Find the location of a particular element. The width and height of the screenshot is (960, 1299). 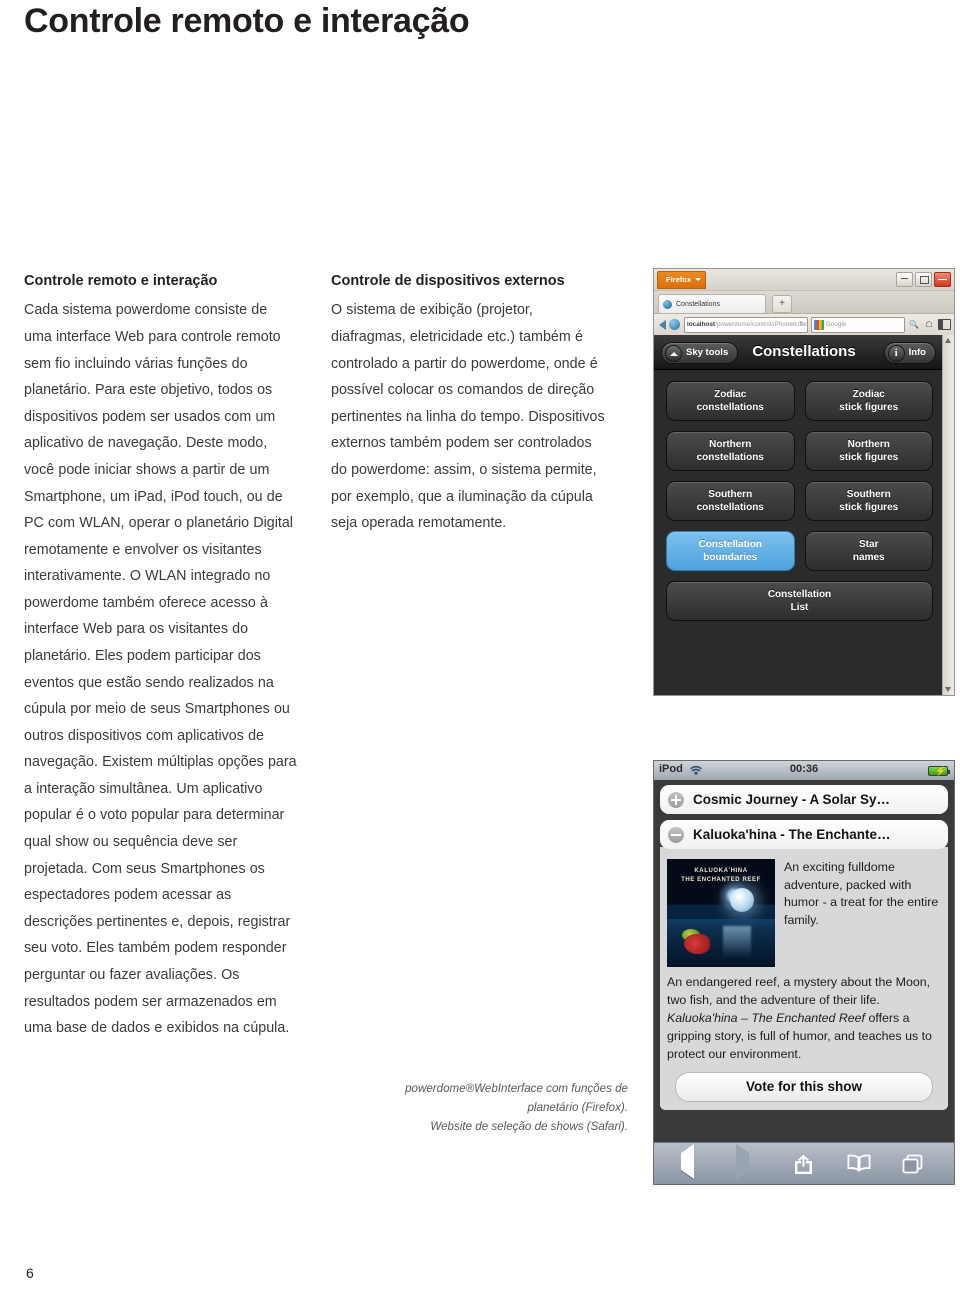

poster-title: KALUOKA'HINA THE ENCHANTED REEF is located at coordinates (721, 875).